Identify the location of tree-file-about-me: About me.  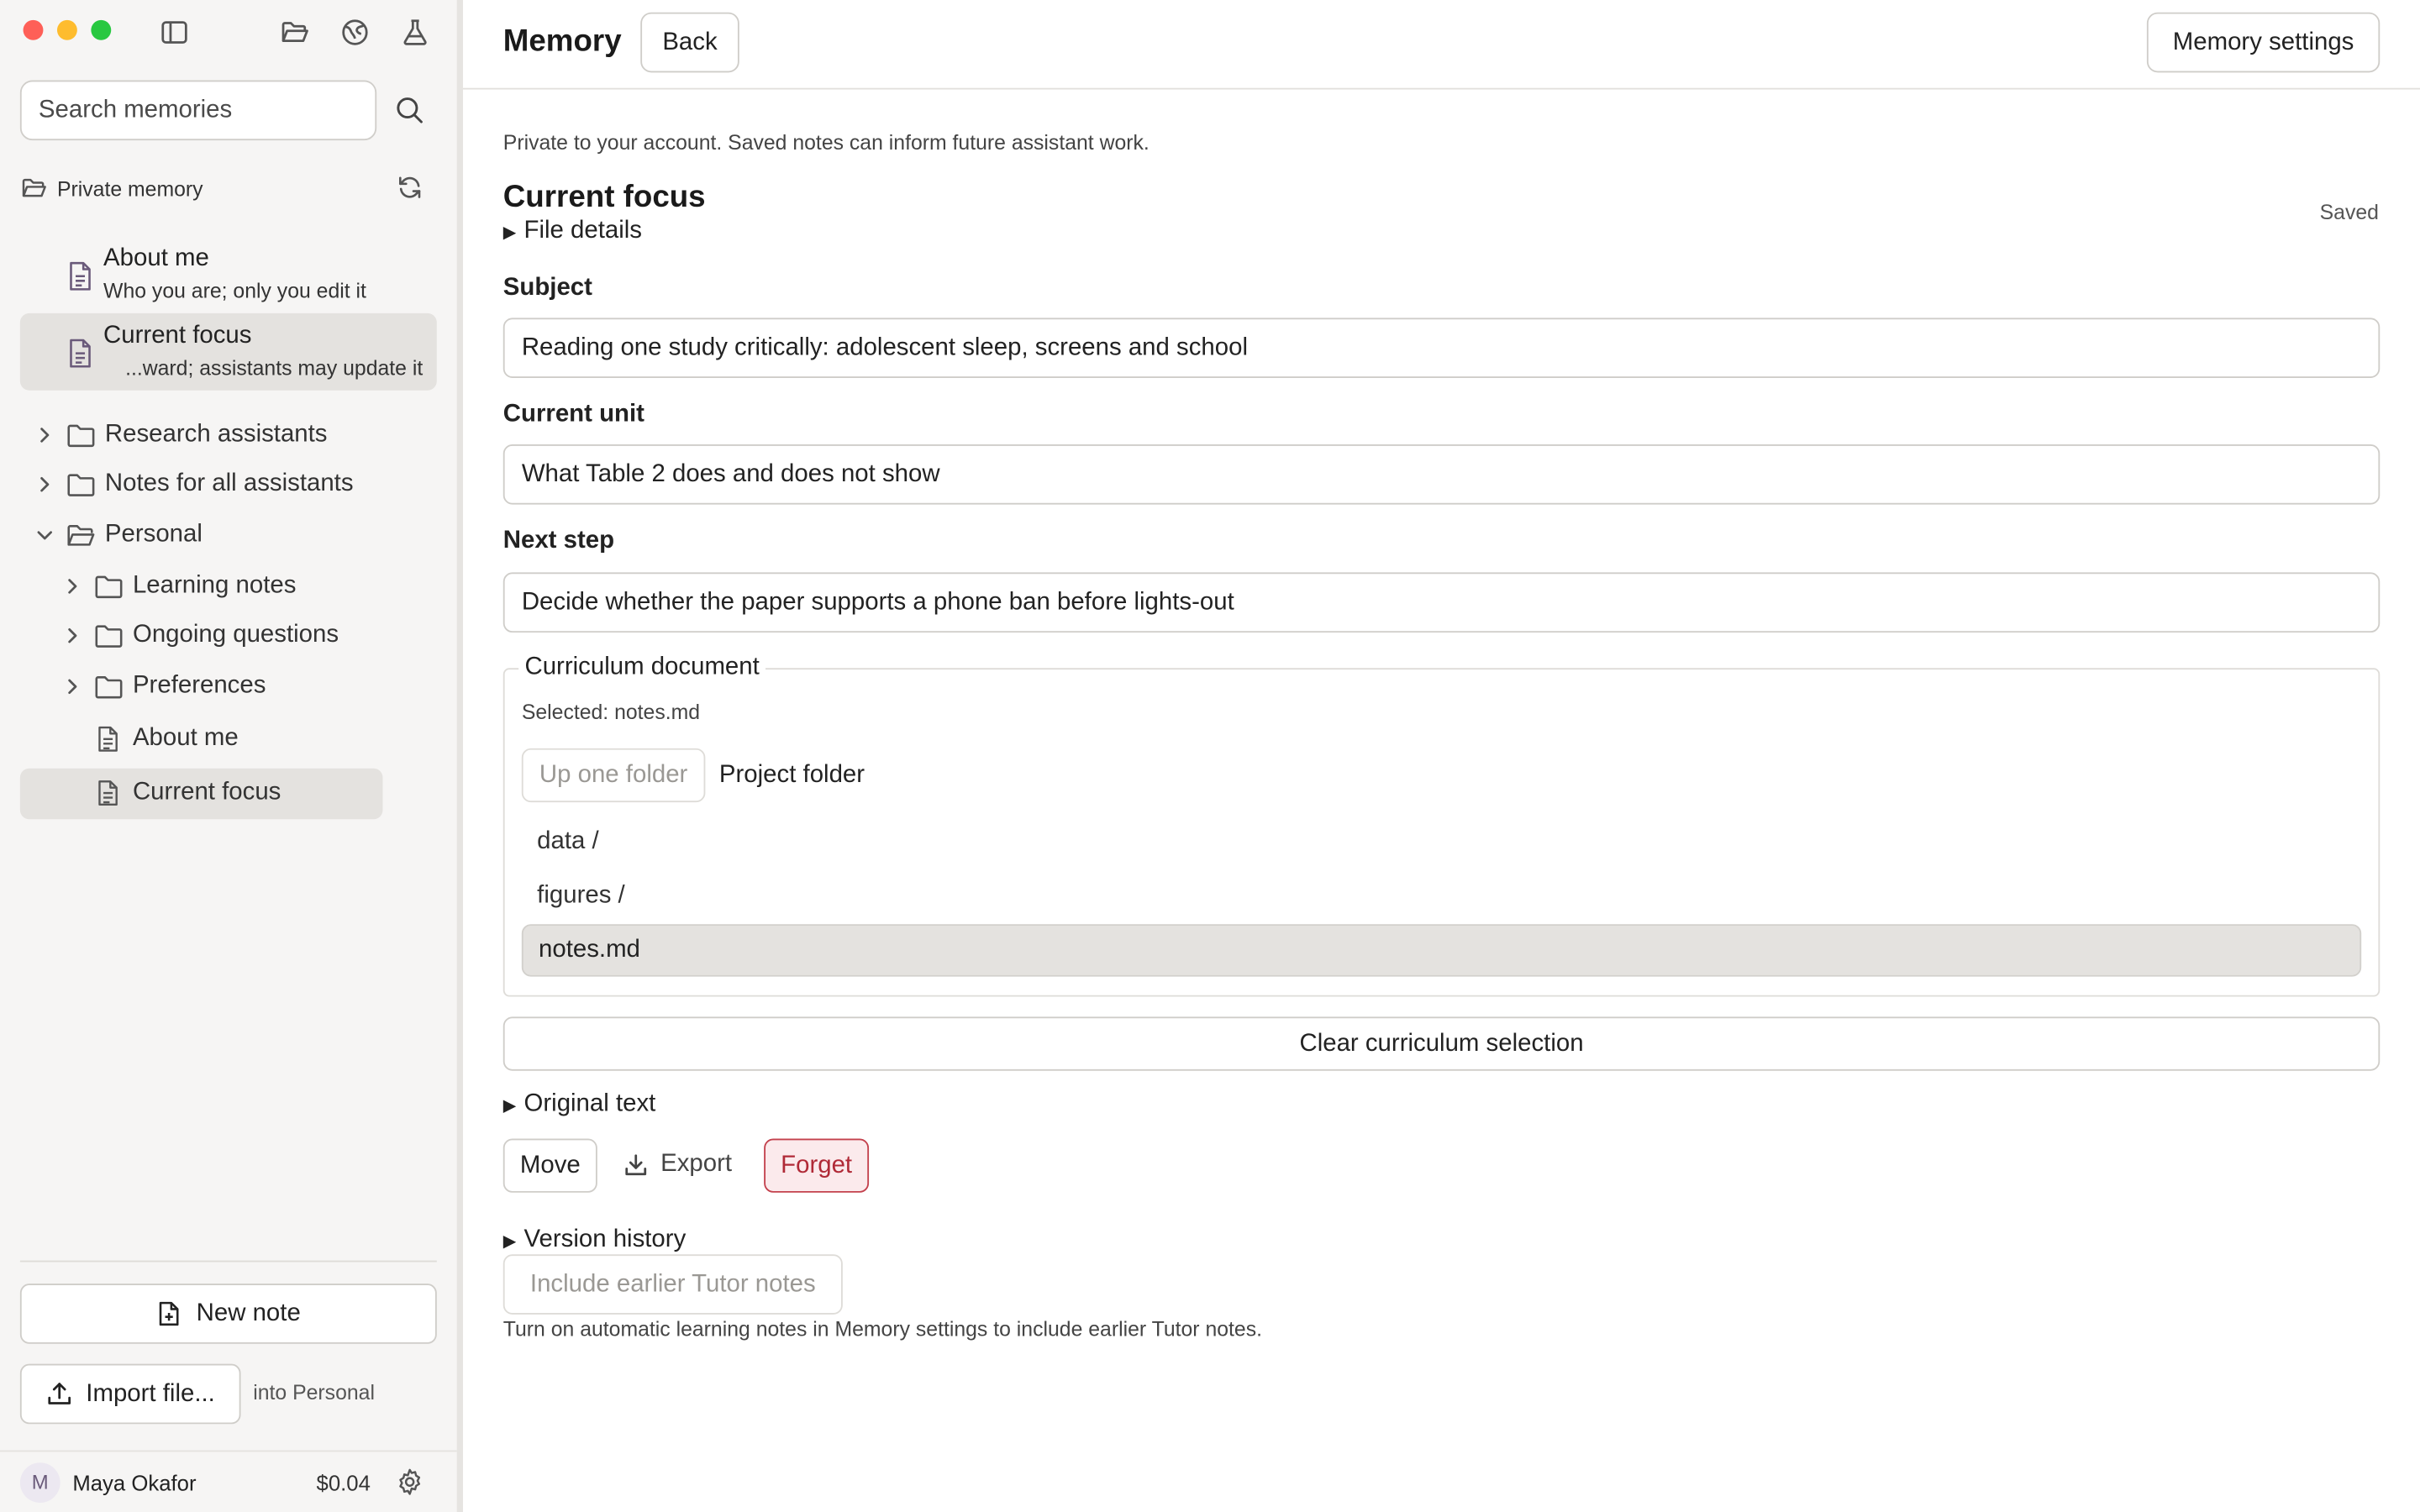
(167, 738).